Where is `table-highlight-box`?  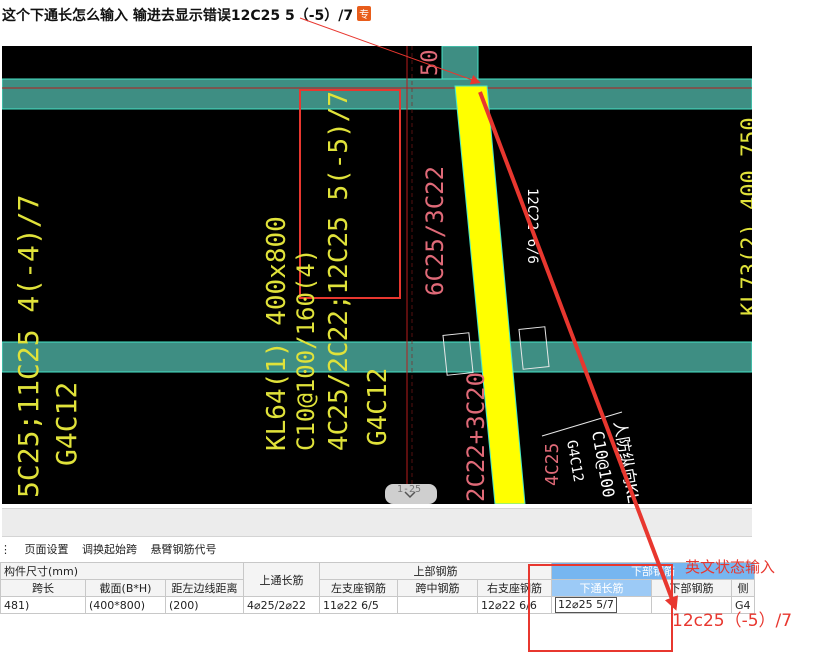 table-highlight-box is located at coordinates (600, 608).